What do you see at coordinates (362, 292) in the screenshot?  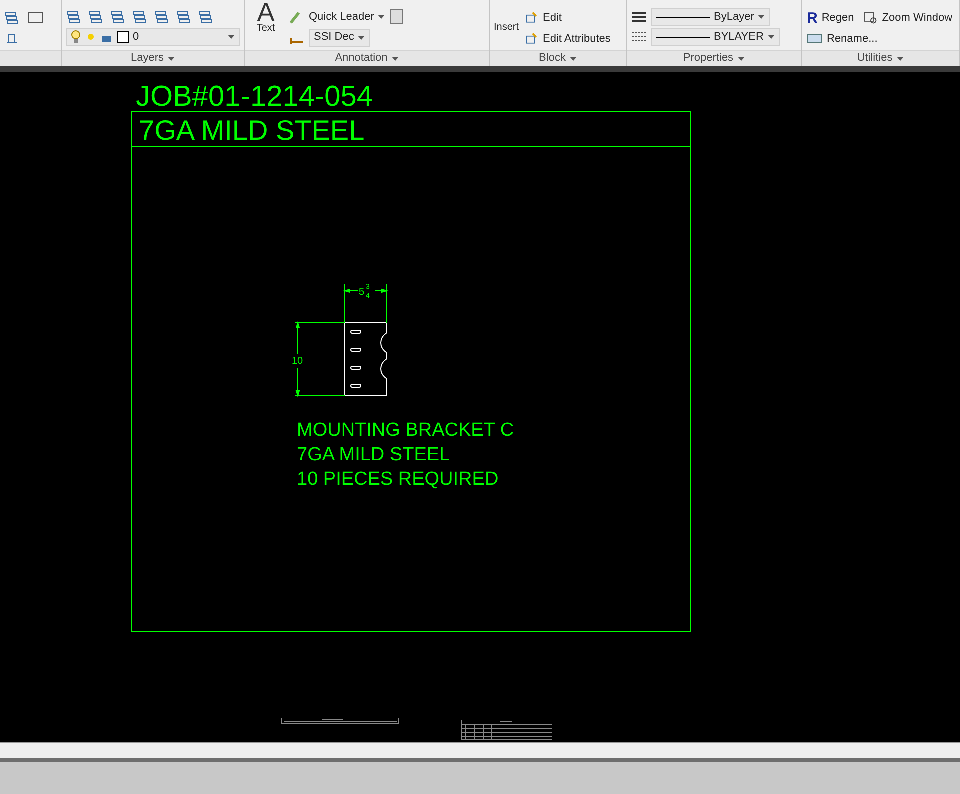 I see `width-whole: 5` at bounding box center [362, 292].